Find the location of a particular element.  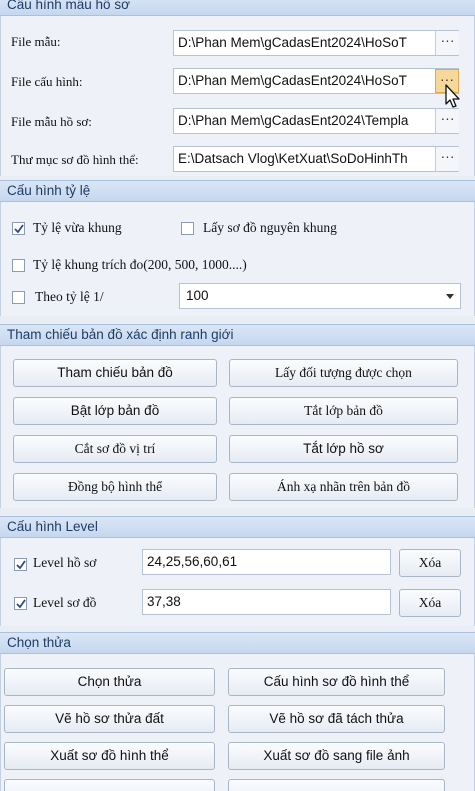

export-shape-diagram-button: Xuất sơ đồ hình thể is located at coordinates (109, 756).